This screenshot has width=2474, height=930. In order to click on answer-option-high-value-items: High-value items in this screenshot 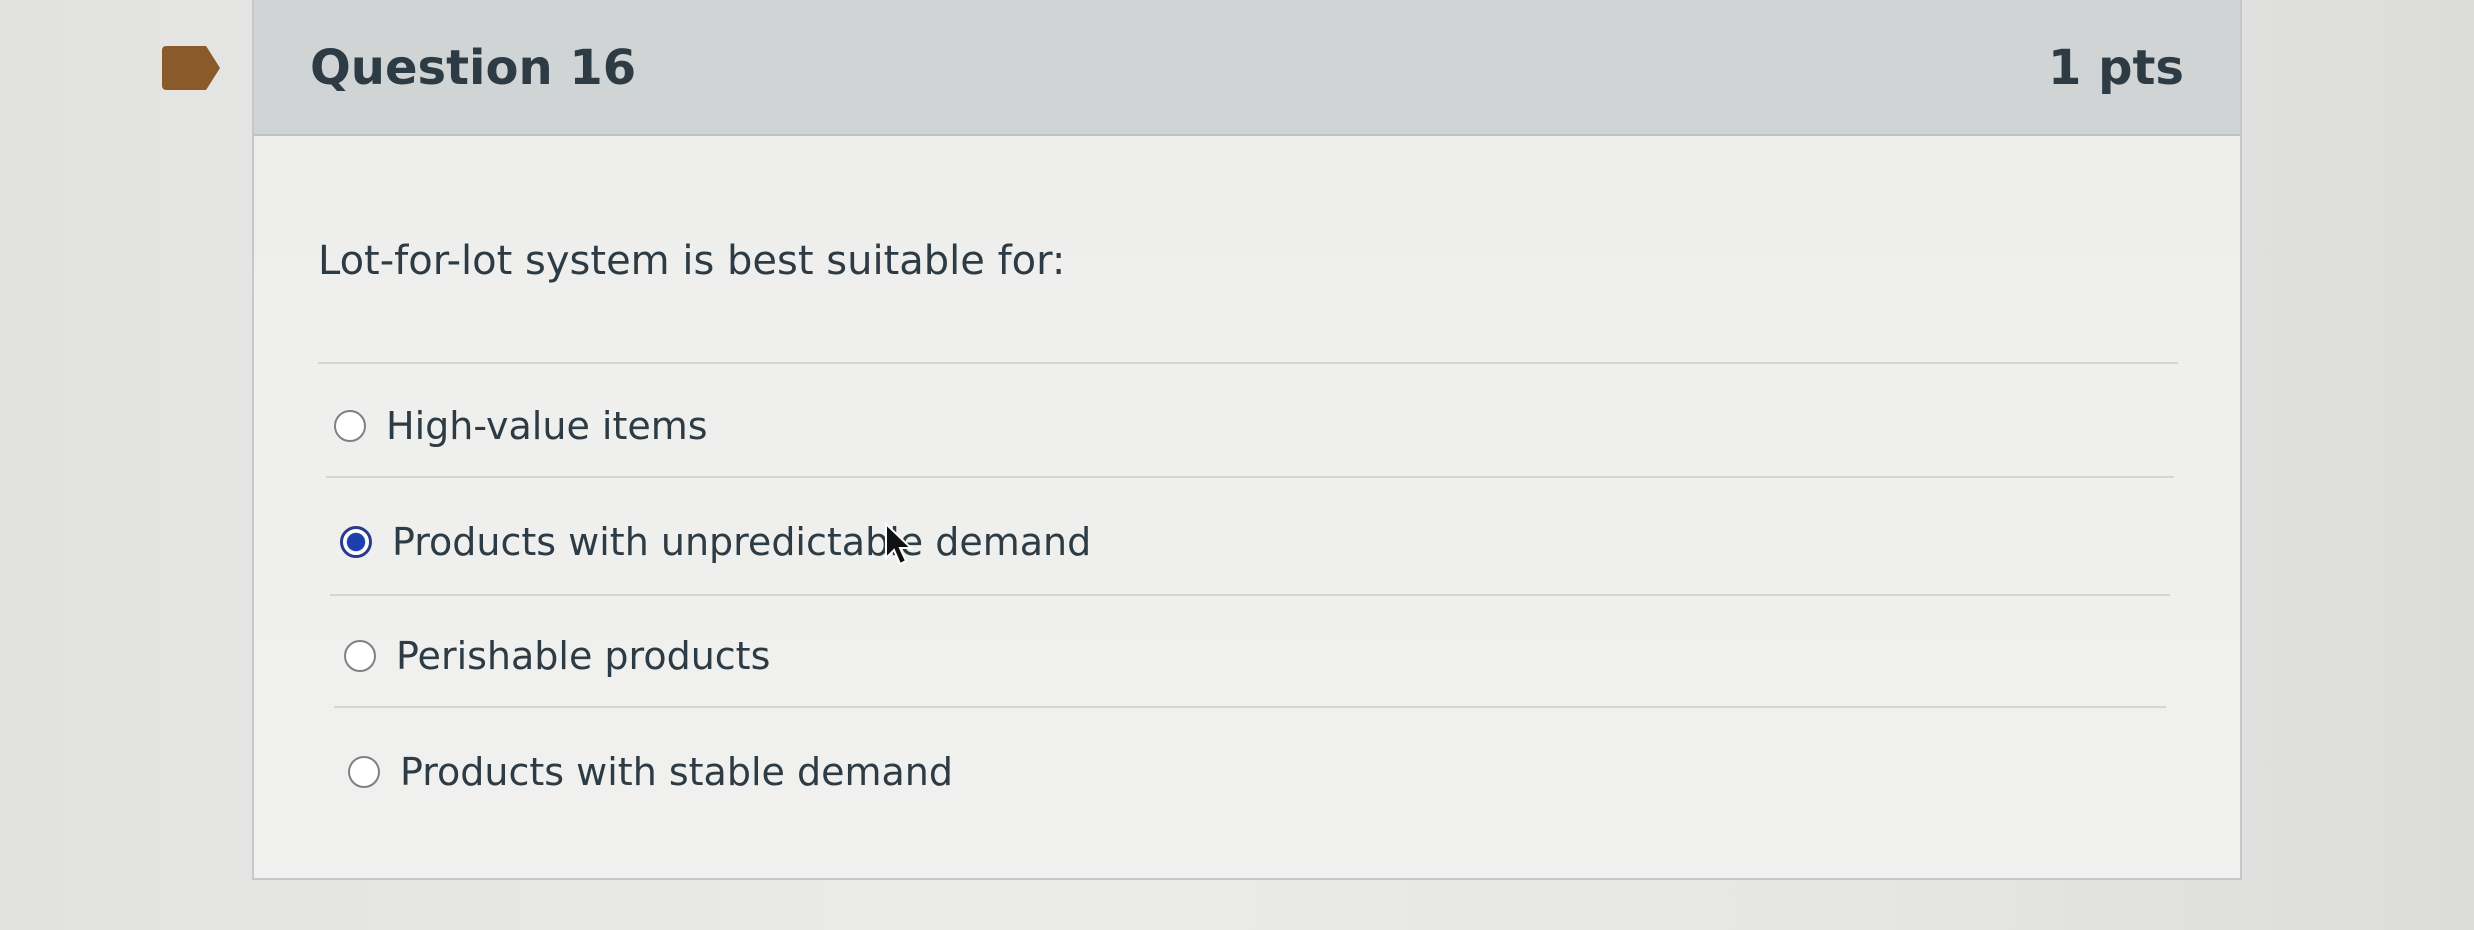, I will do `click(521, 426)`.